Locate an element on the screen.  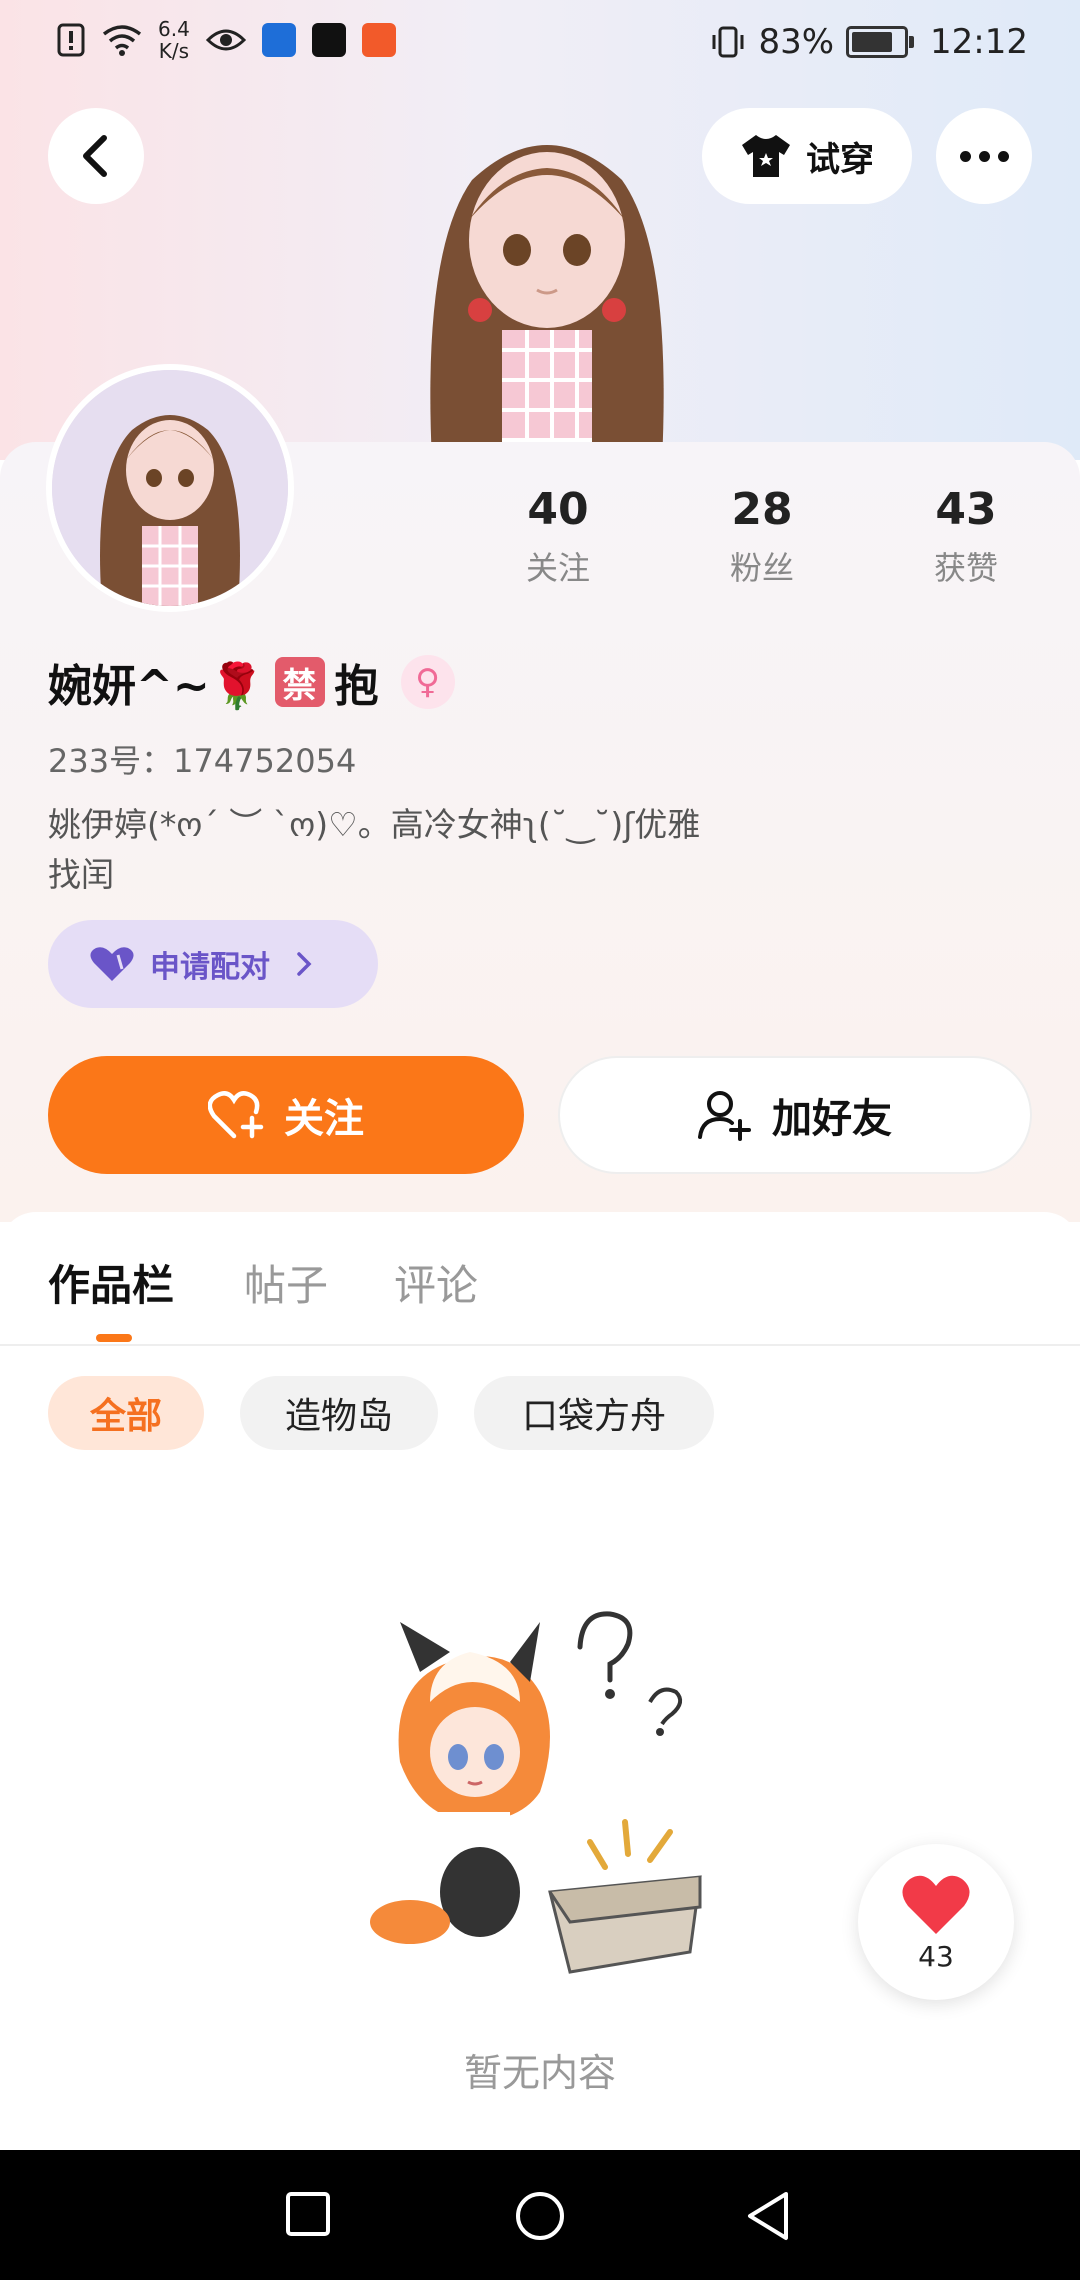
tab-posts: 帖子 is located at coordinates (286, 1282).